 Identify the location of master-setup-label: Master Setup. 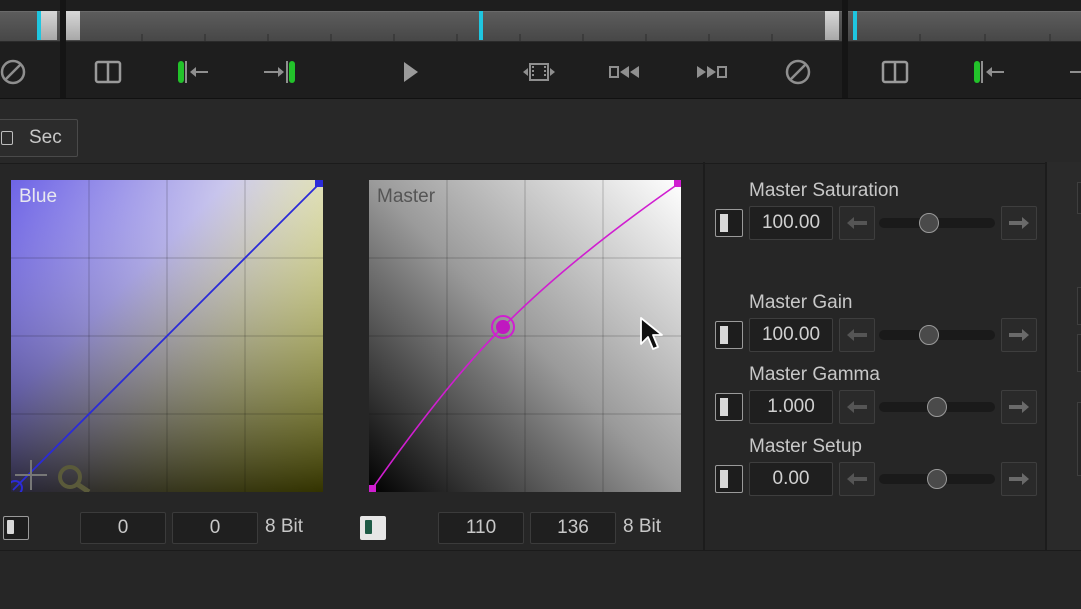
(805, 446).